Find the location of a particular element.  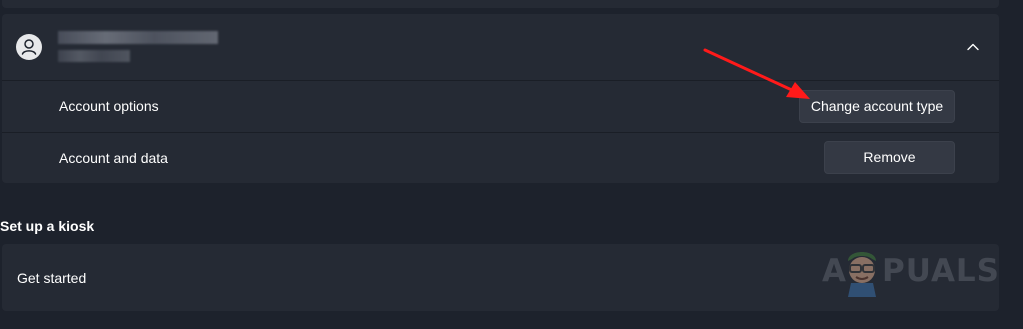

remove-button: Remove is located at coordinates (889, 157).